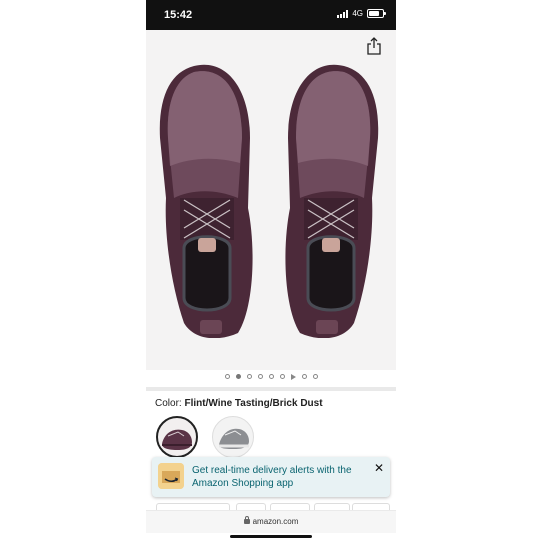 The image size is (543, 543). Describe the element at coordinates (178, 15) in the screenshot. I see `status-time: 15:42` at that location.